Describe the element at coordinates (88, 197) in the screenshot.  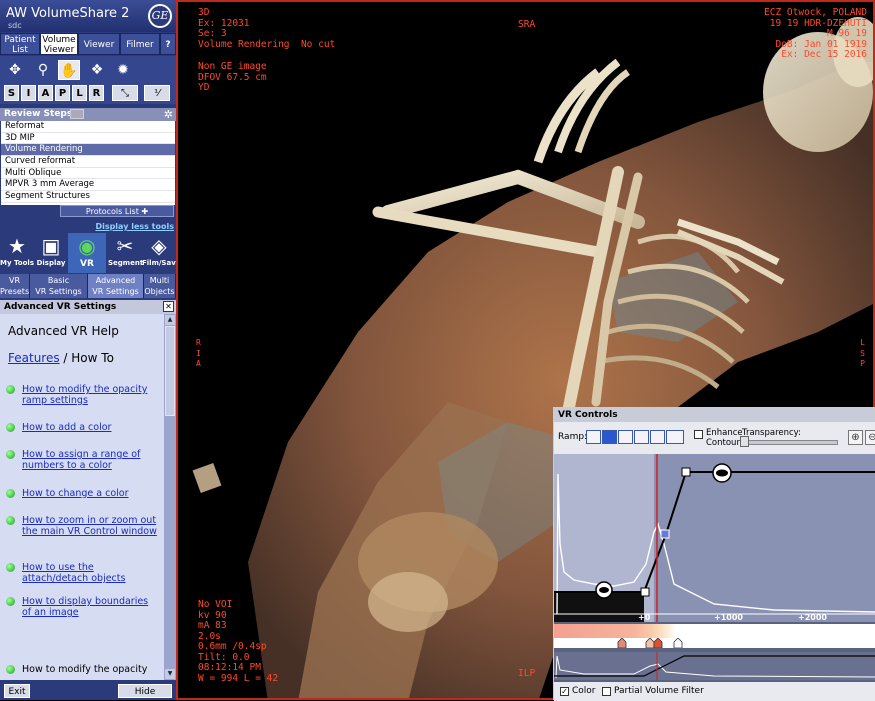
I see `review-step-item: Segment Structures` at that location.